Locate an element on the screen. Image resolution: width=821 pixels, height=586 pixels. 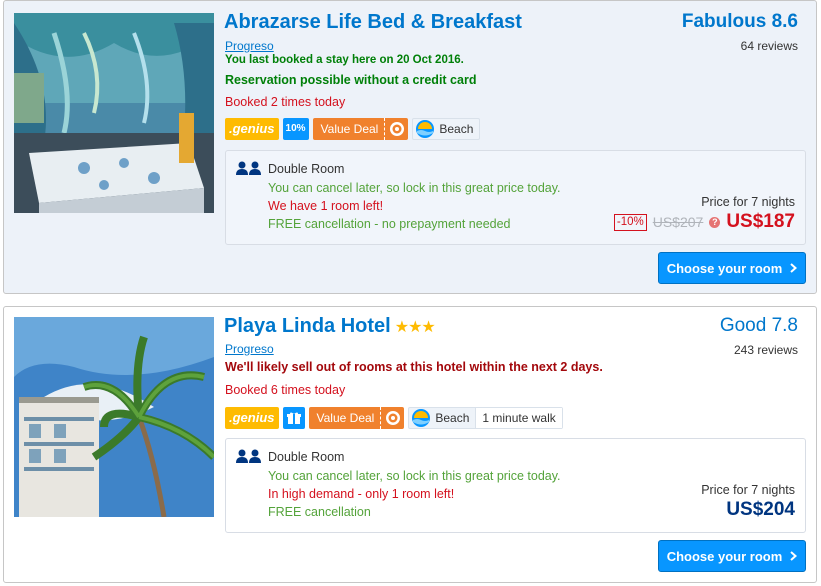
beach-chip: Beach is located at coordinates (446, 129).